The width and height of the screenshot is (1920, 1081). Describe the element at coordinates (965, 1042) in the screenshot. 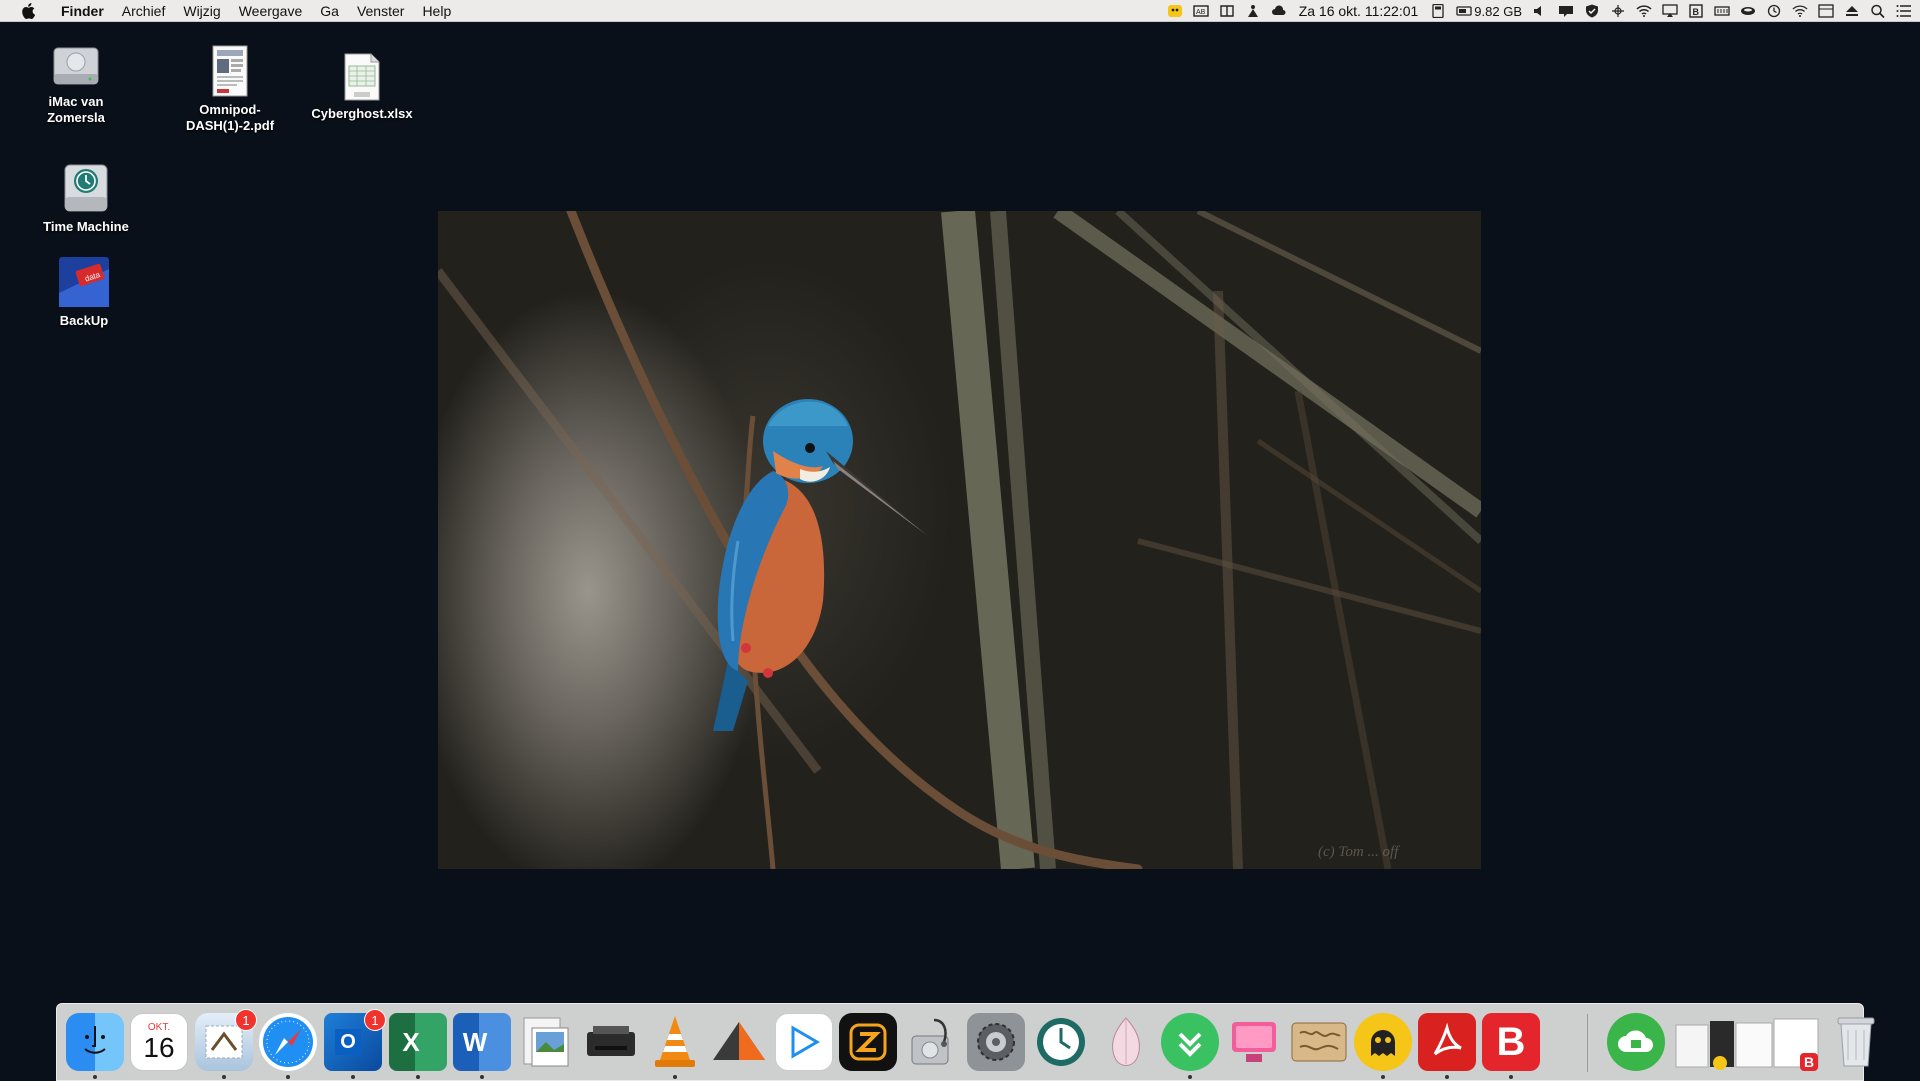

I see `dock: OKT. 16 1 O 1 X W B B` at that location.